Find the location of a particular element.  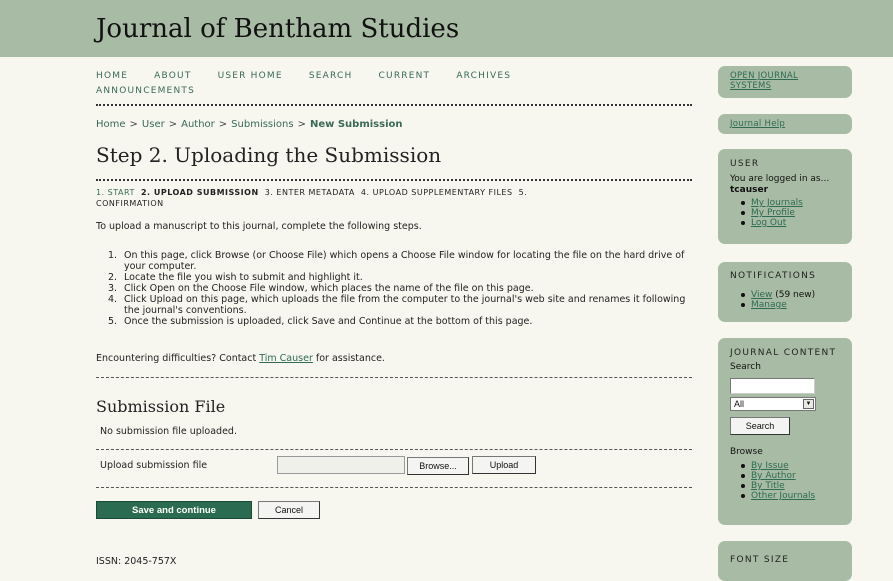

notifications-box: NOTIFICATIONS View (59 new) Manage is located at coordinates (785, 292).